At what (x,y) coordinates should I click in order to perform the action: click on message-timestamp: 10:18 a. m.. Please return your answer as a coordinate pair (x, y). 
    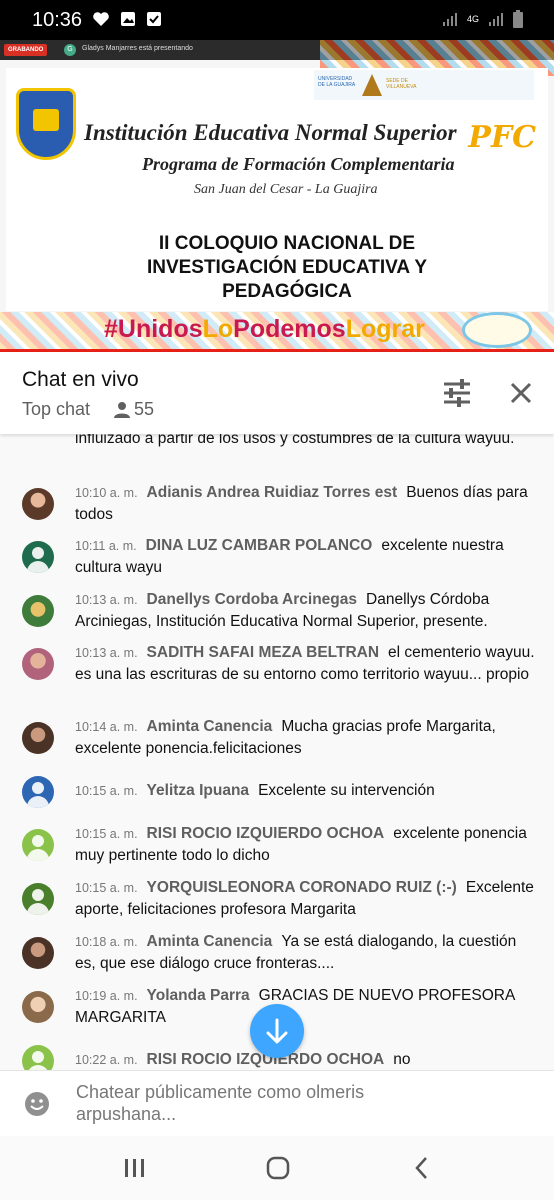
    Looking at the image, I should click on (106, 942).